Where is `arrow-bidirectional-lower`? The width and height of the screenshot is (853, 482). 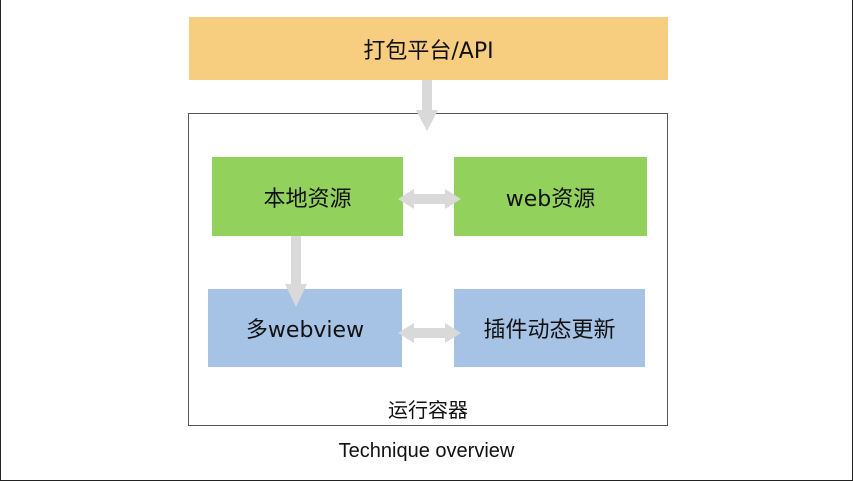
arrow-bidirectional-lower is located at coordinates (429, 333).